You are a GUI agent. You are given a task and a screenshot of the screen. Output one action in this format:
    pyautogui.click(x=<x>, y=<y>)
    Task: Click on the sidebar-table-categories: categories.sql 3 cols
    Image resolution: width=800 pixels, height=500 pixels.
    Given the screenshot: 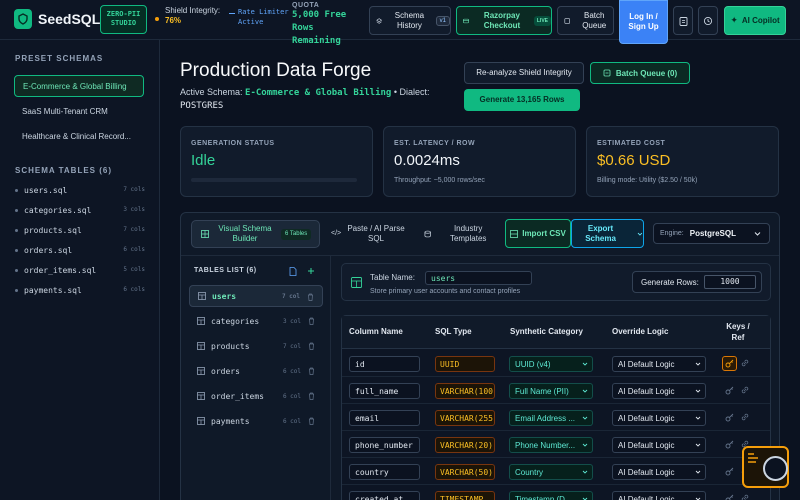 What is the action you would take?
    pyautogui.click(x=80, y=213)
    